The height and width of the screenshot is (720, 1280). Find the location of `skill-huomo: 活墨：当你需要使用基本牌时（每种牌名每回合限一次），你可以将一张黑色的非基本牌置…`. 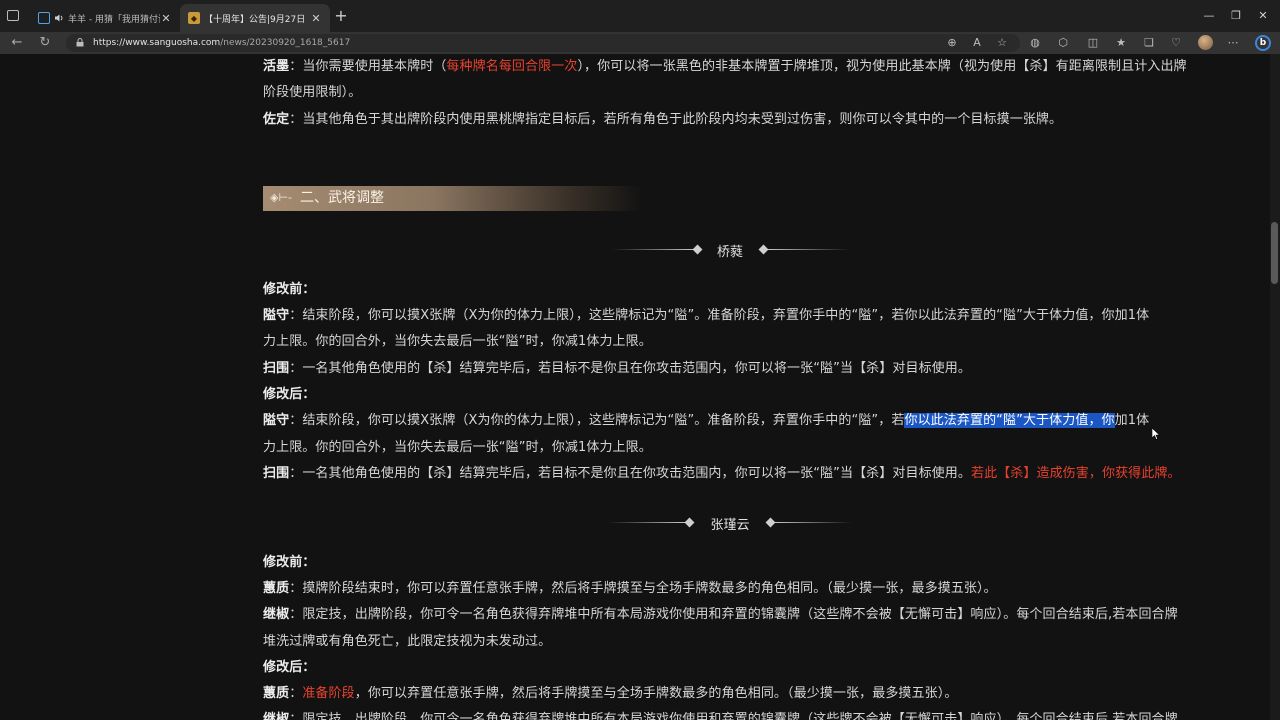

skill-huomo: 活墨：当你需要使用基本牌时（每种牌名每回合限一次），你可以将一张黑色的非基本牌置… is located at coordinates (725, 67).